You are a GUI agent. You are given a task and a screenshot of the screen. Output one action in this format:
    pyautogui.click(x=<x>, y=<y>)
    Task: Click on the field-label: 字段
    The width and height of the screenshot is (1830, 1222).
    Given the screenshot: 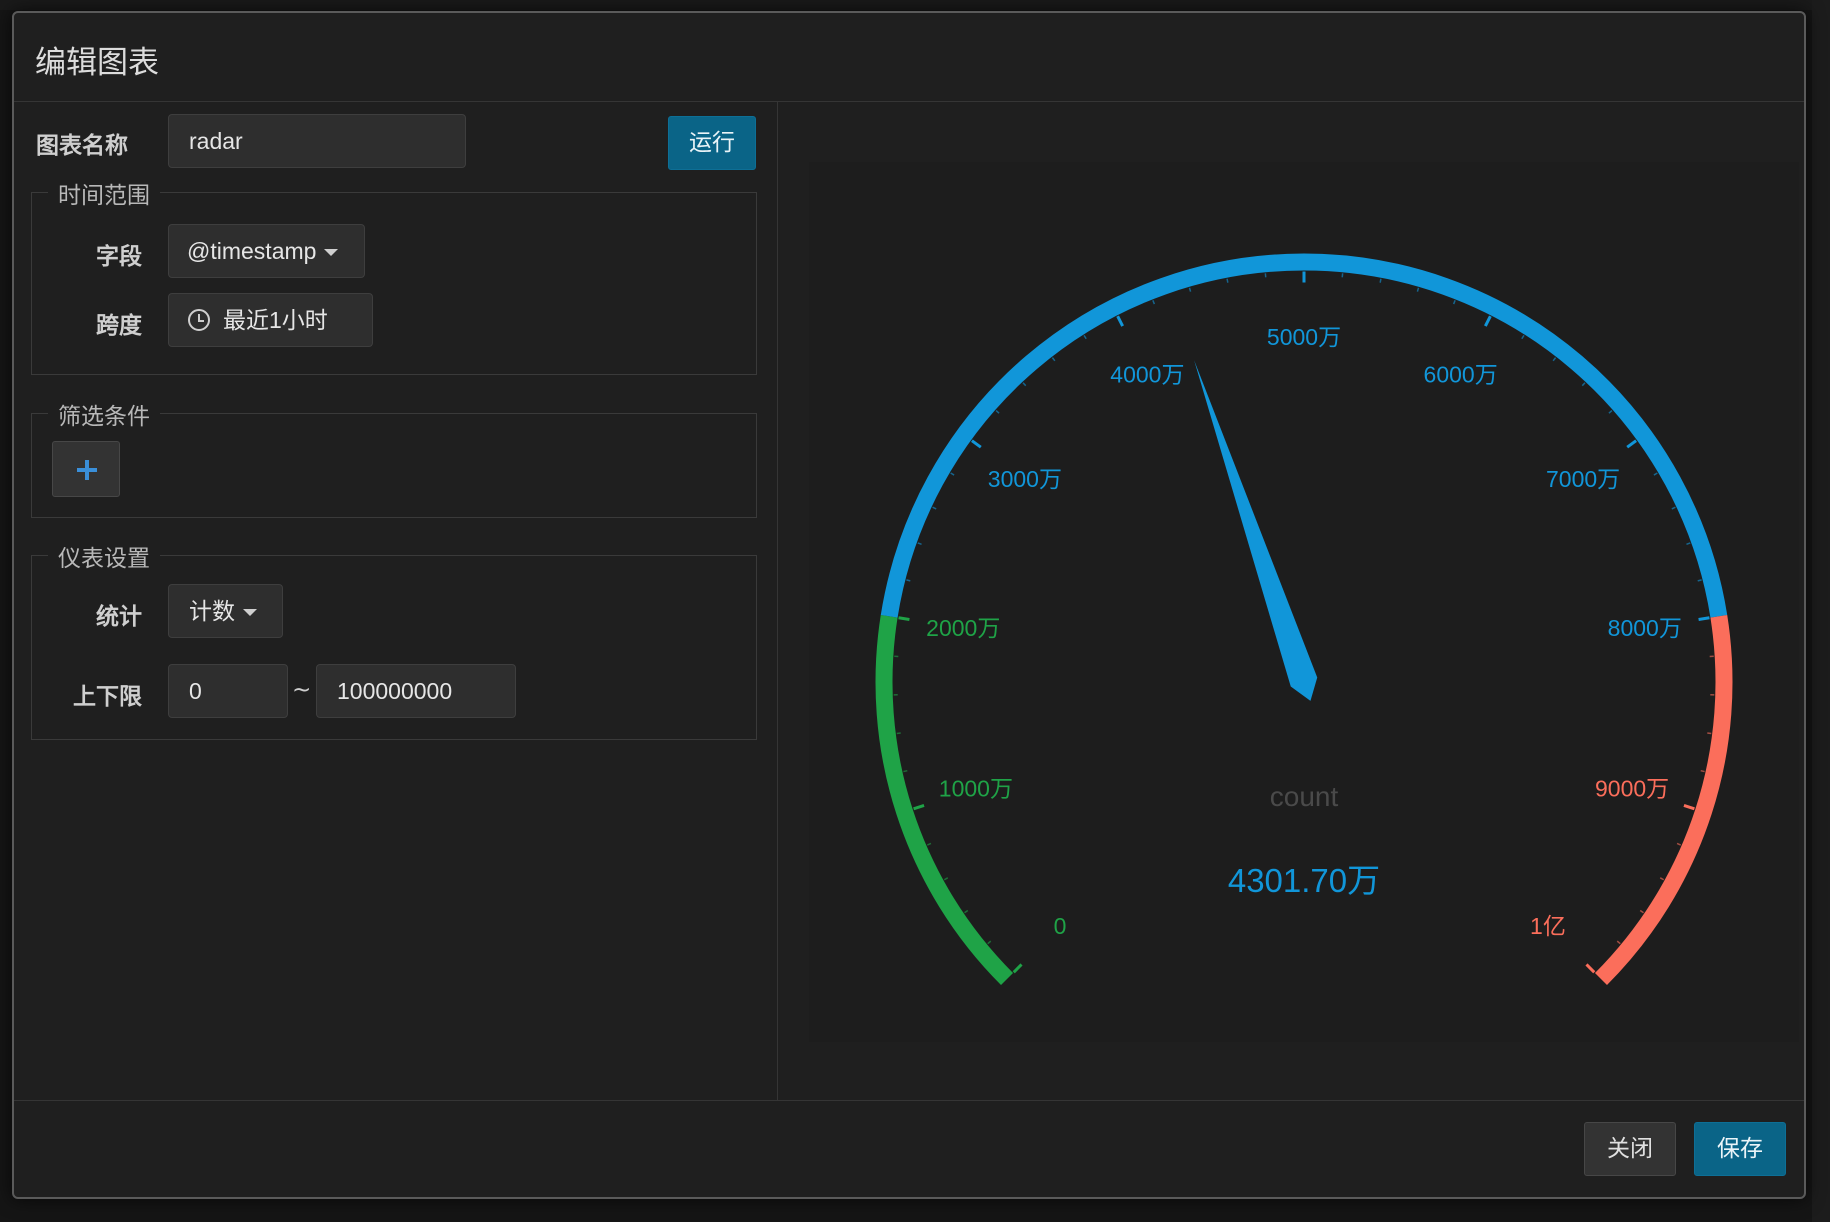 What is the action you would take?
    pyautogui.click(x=119, y=257)
    